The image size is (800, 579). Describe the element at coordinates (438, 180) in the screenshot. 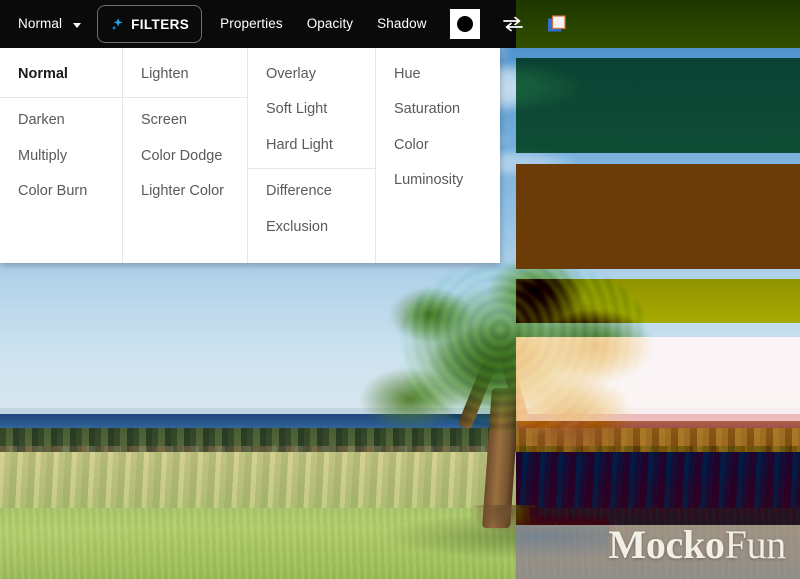

I see `blend-mode-item-luminosity: Luminosity` at that location.